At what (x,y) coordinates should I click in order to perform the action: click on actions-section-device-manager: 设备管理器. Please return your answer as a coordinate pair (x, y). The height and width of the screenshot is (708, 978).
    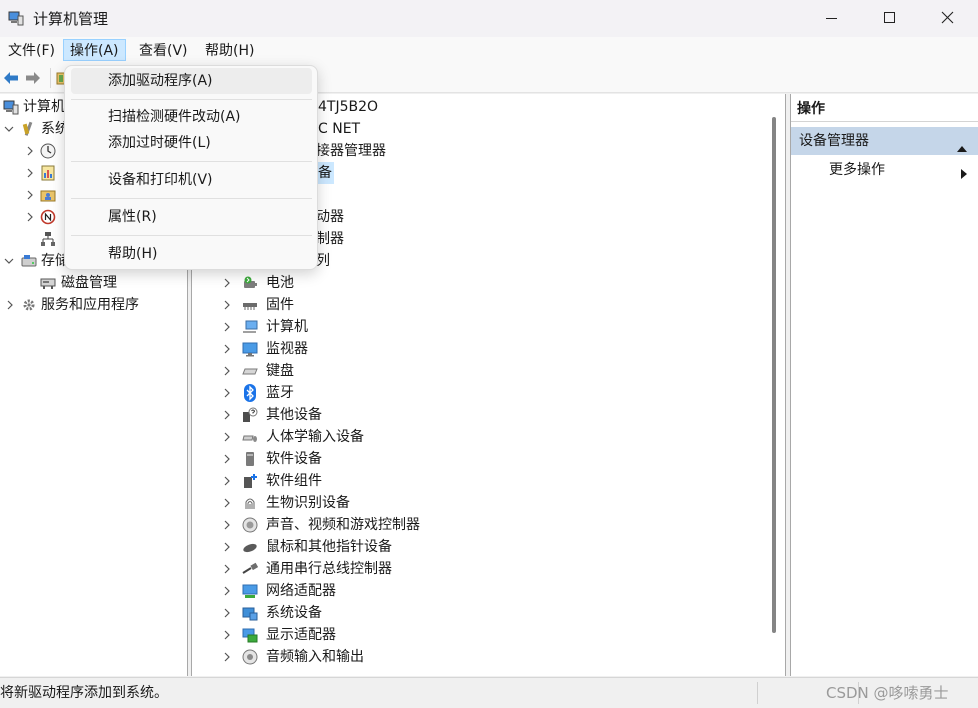
    Looking at the image, I should click on (884, 141).